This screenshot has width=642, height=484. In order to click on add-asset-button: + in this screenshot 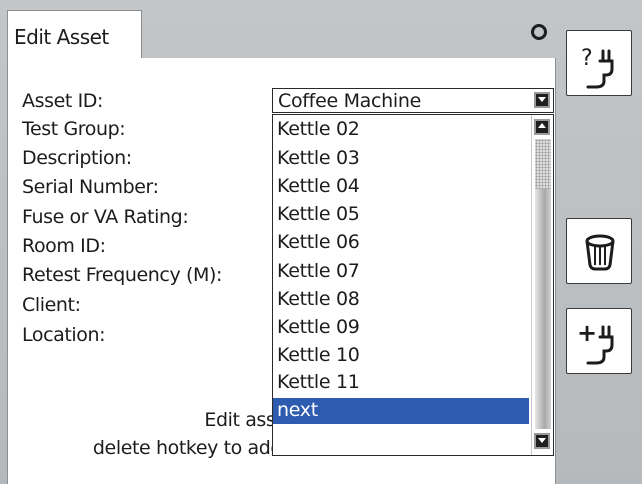, I will do `click(599, 341)`.